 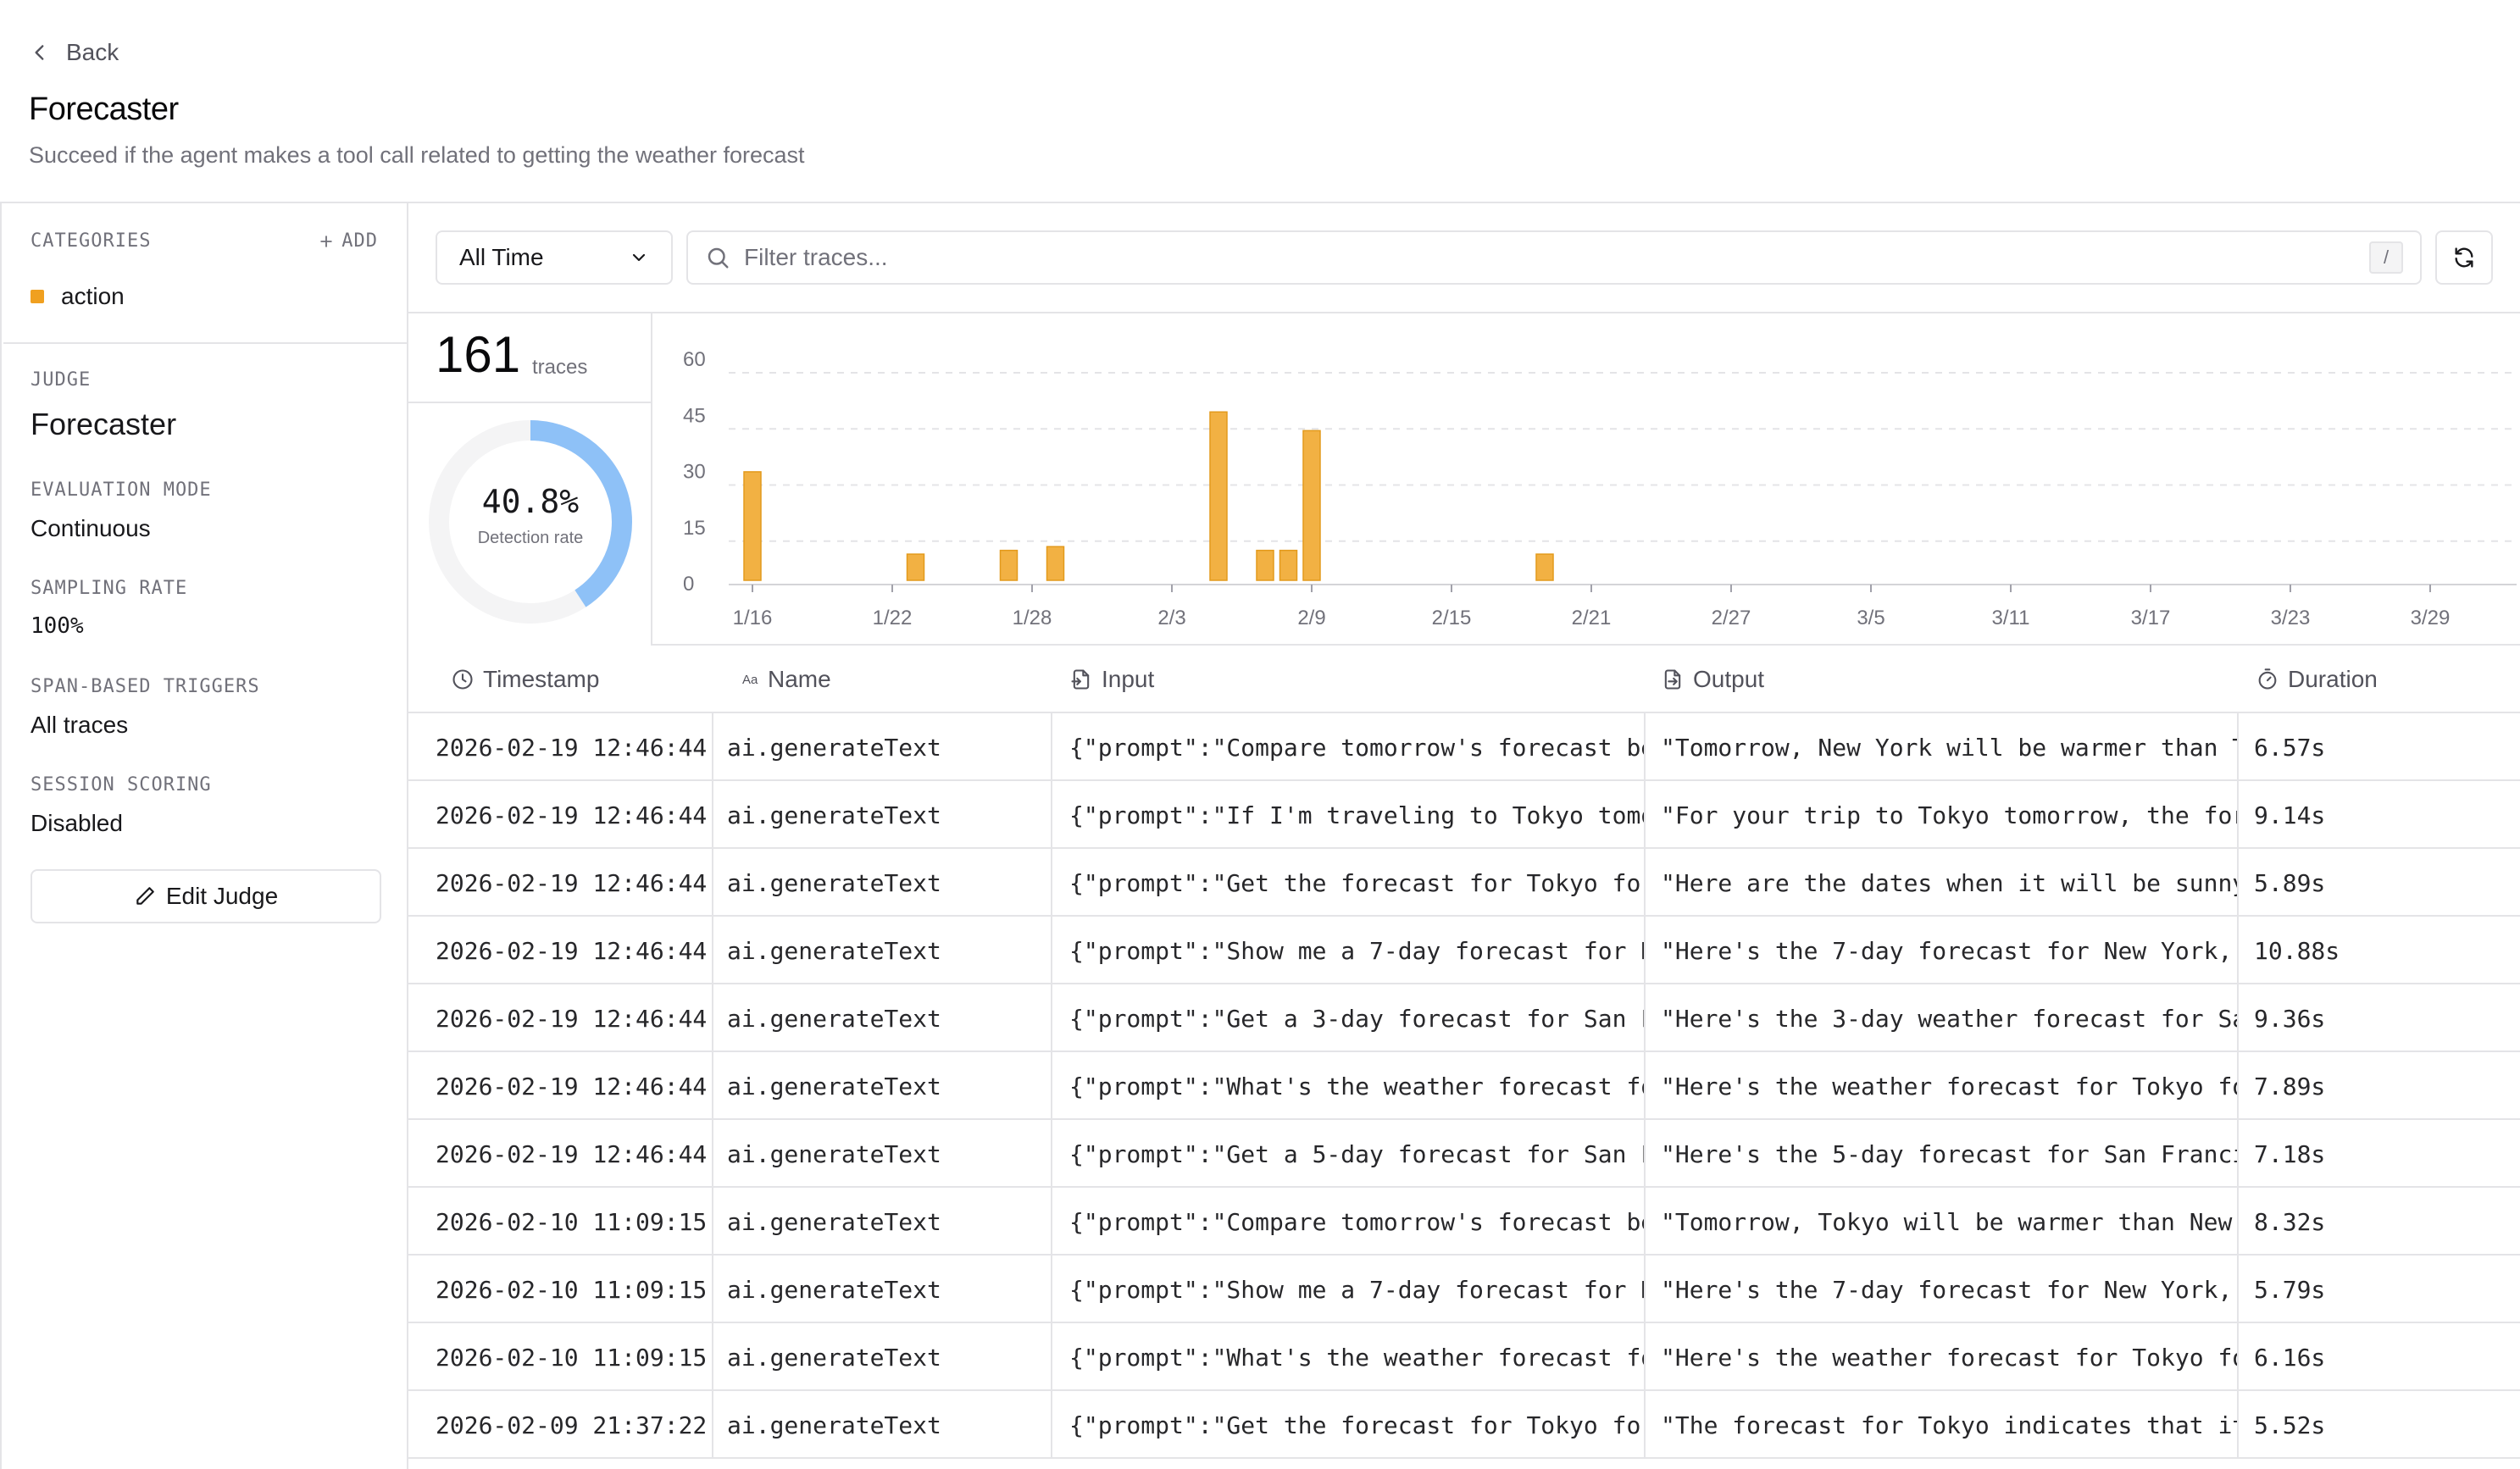 What do you see at coordinates (2379, 679) in the screenshot?
I see `column-header-duration: Duration` at bounding box center [2379, 679].